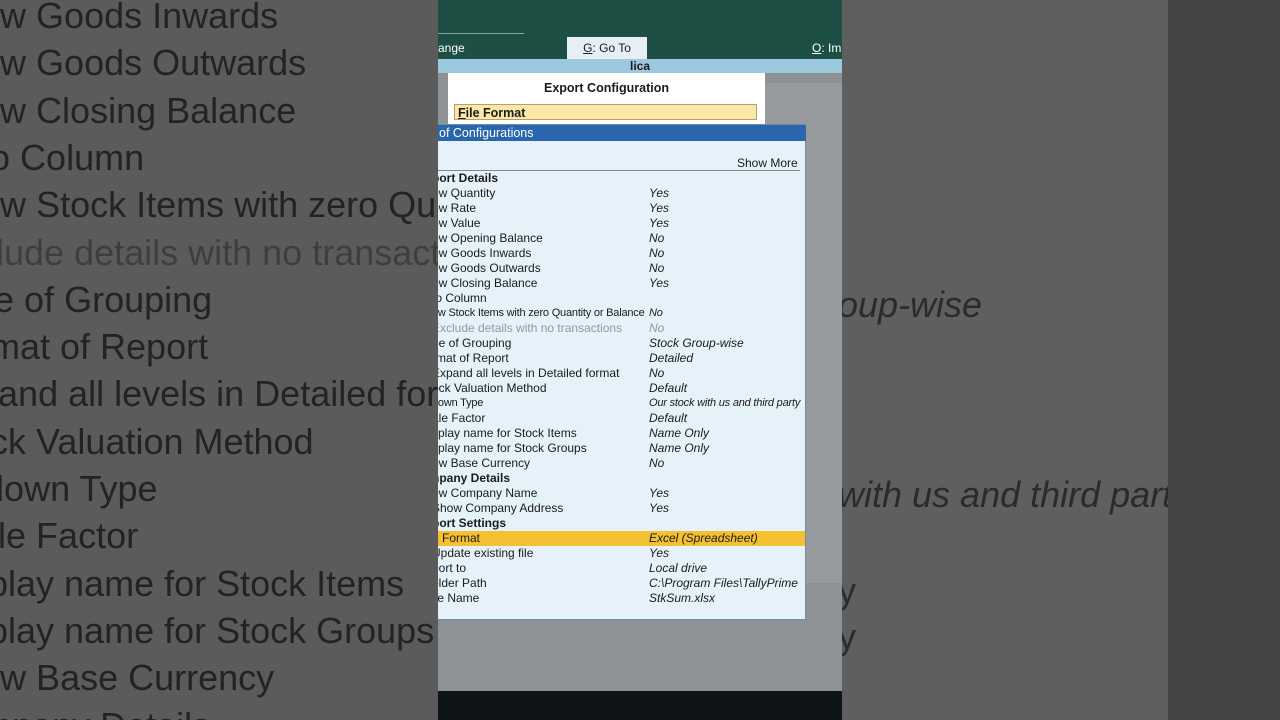 The width and height of the screenshot is (1280, 720). I want to click on config-row: ow Closing Balance Yes, so click(621, 283).